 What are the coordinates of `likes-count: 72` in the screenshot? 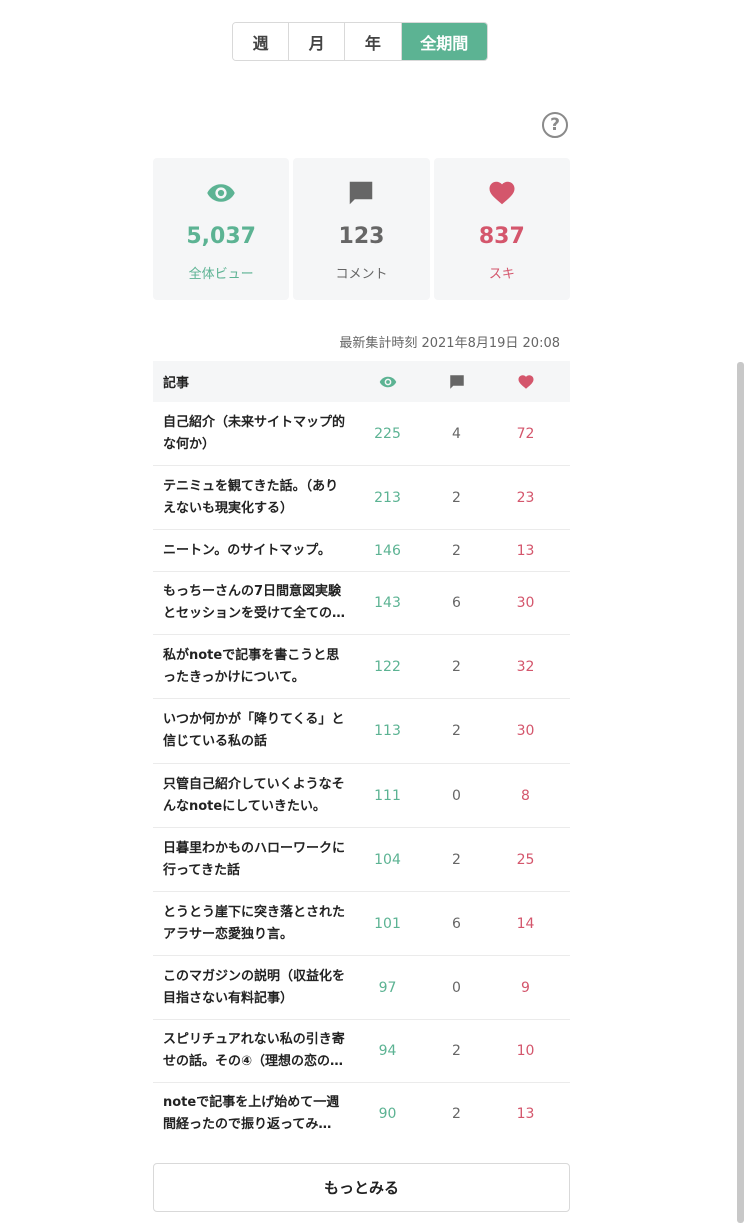 It's located at (525, 433).